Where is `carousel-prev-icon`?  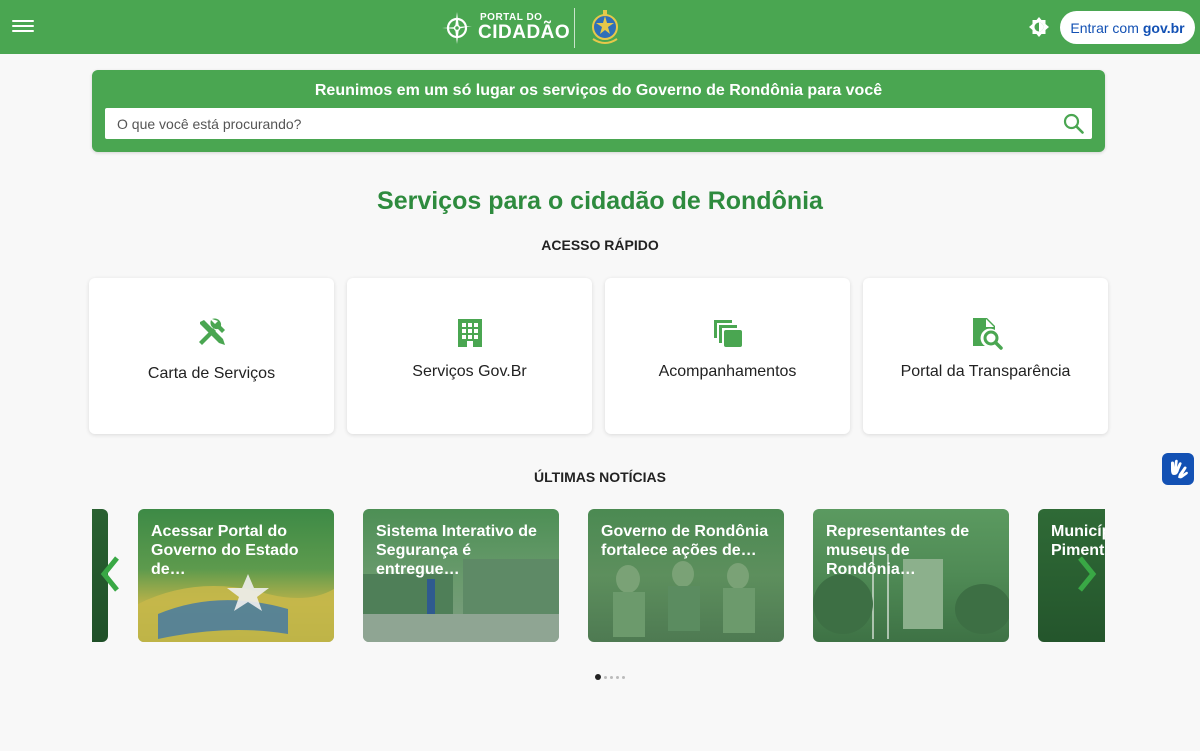 carousel-prev-icon is located at coordinates (110, 574).